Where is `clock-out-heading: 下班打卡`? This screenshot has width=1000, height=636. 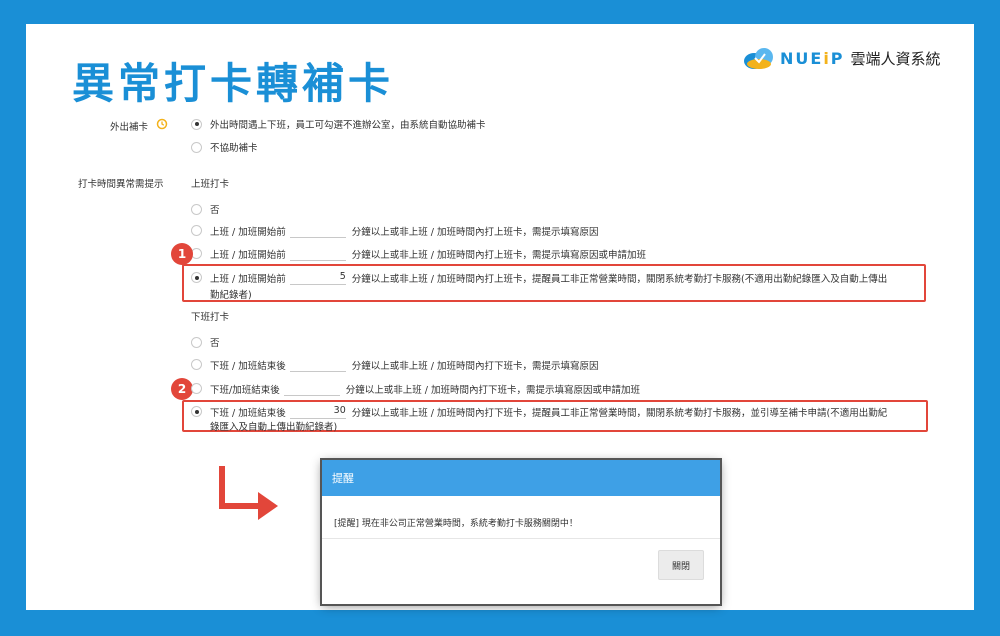
clock-out-heading: 下班打卡 is located at coordinates (210, 317).